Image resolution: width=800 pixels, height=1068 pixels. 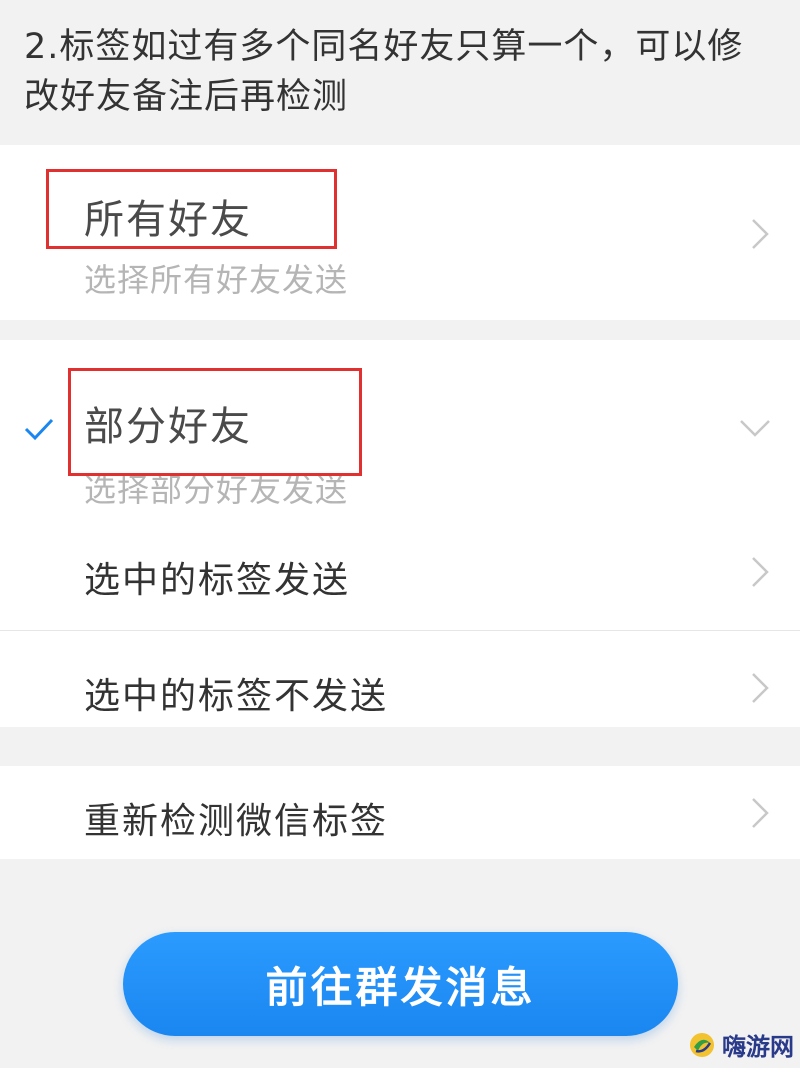 What do you see at coordinates (400, 984) in the screenshot?
I see `go-mass-send-button: 前往群发消息` at bounding box center [400, 984].